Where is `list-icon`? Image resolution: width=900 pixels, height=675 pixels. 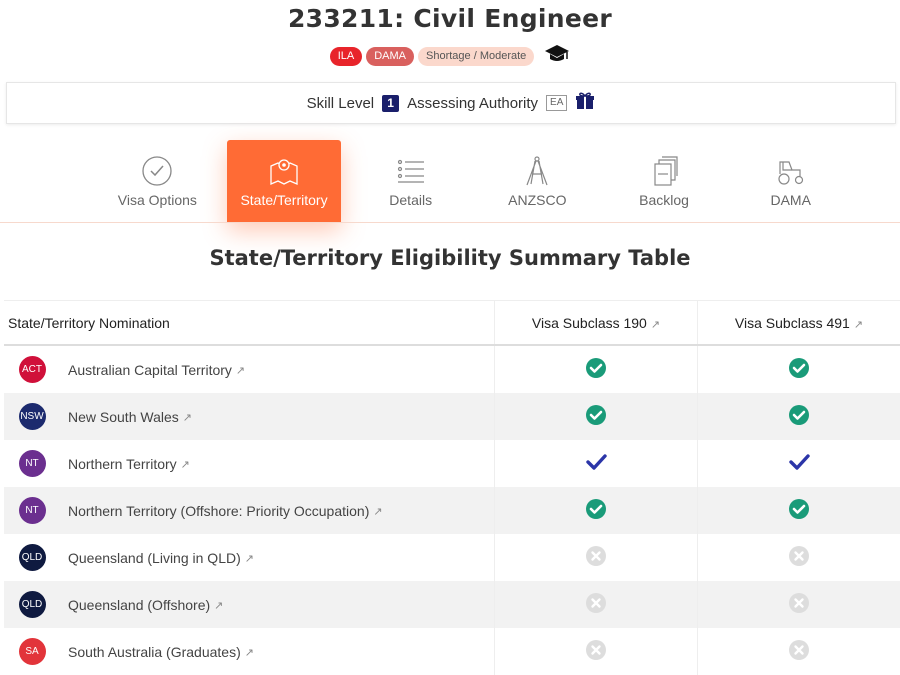 list-icon is located at coordinates (411, 171).